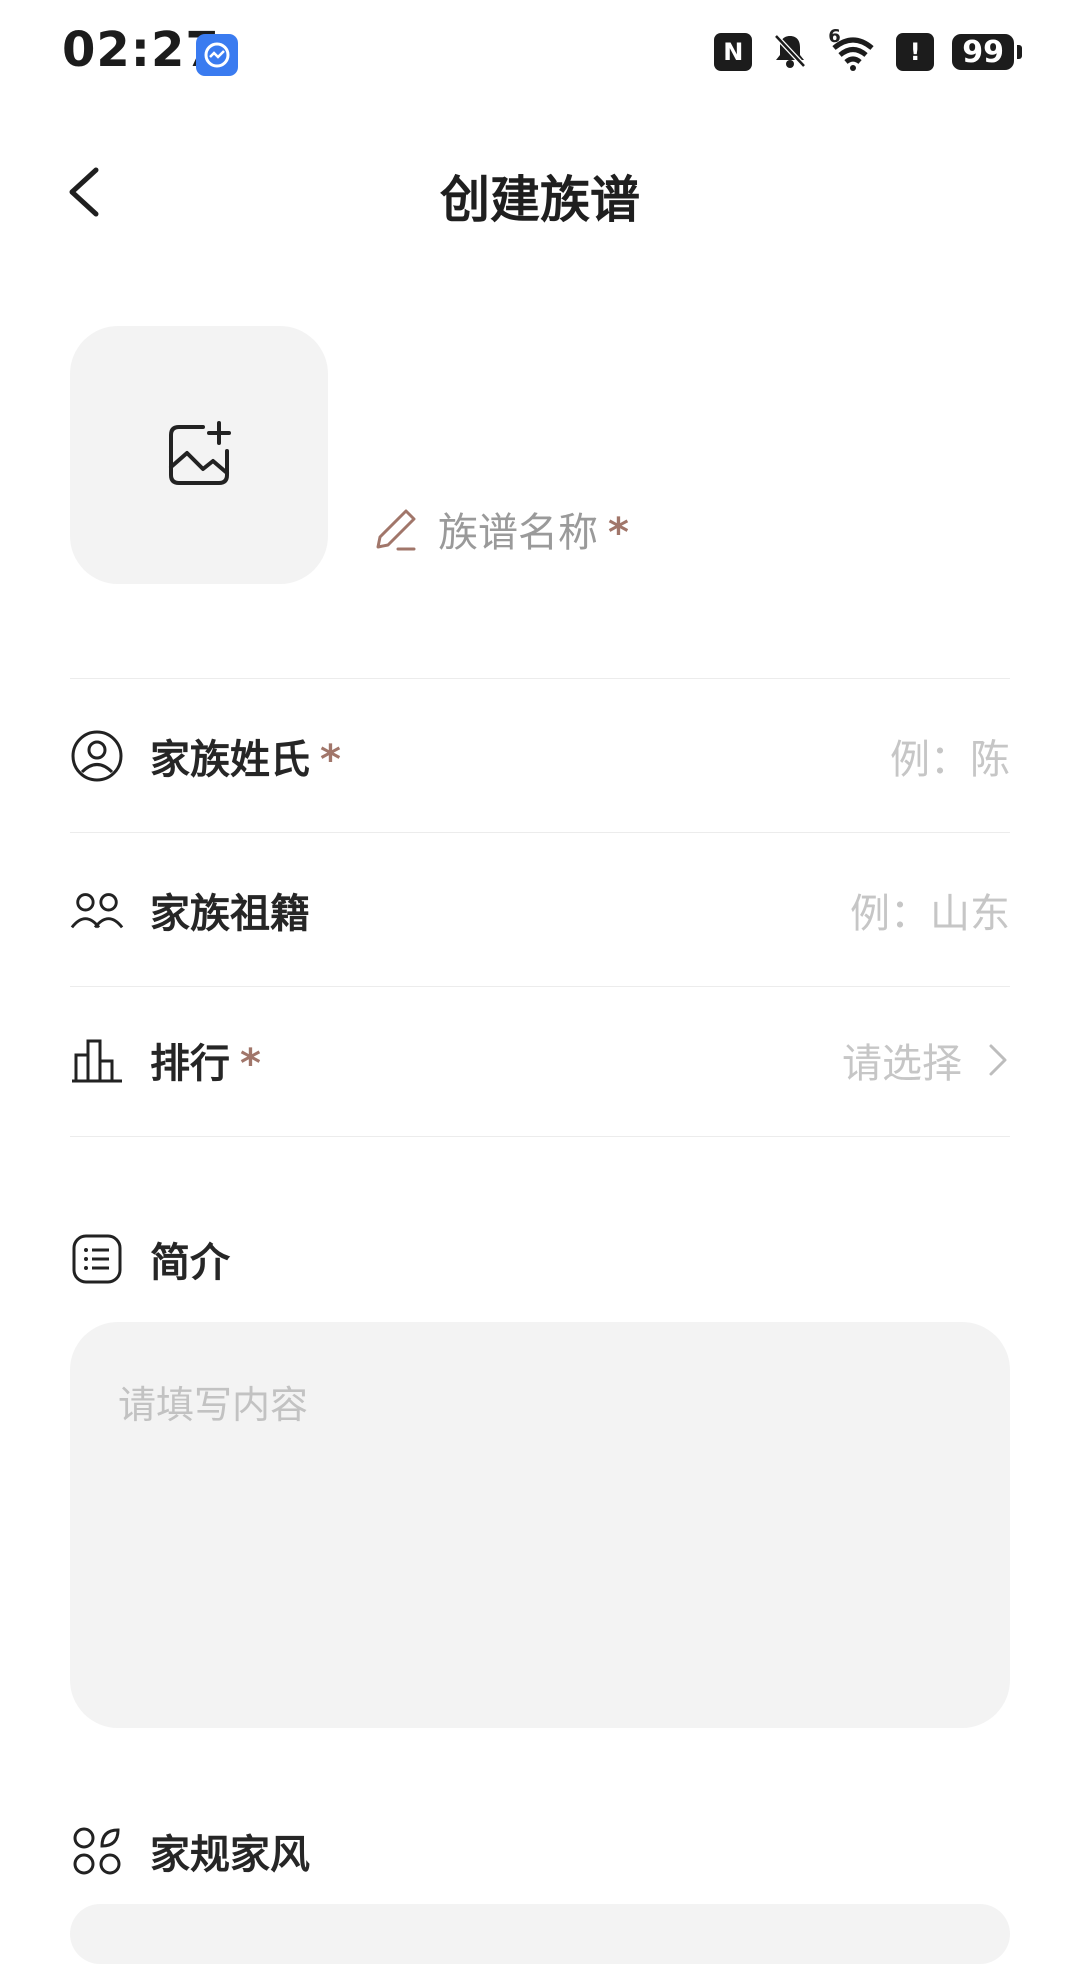 This screenshot has height=1964, width=1080. Describe the element at coordinates (190, 1263) in the screenshot. I see `intro-label: 简介` at that location.